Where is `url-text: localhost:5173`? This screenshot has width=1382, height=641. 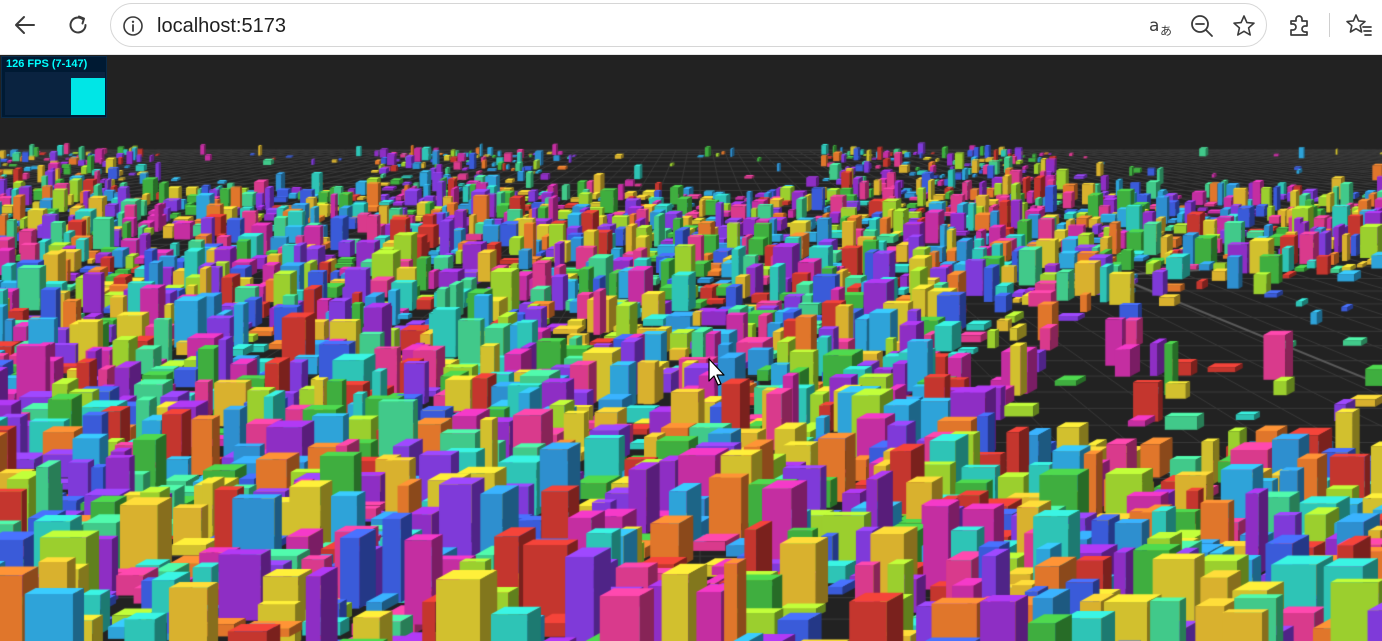 url-text: localhost:5173 is located at coordinates (221, 26).